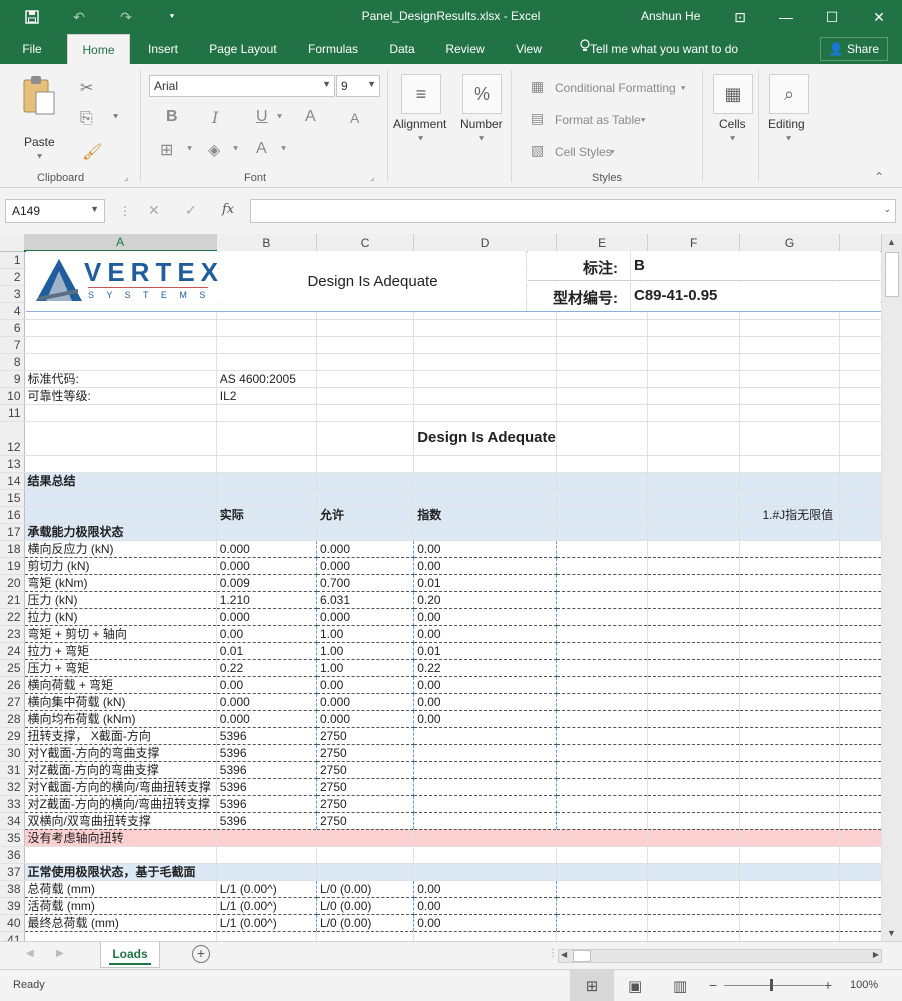  Describe the element at coordinates (12, 243) in the screenshot. I see `select-all-corner` at that location.